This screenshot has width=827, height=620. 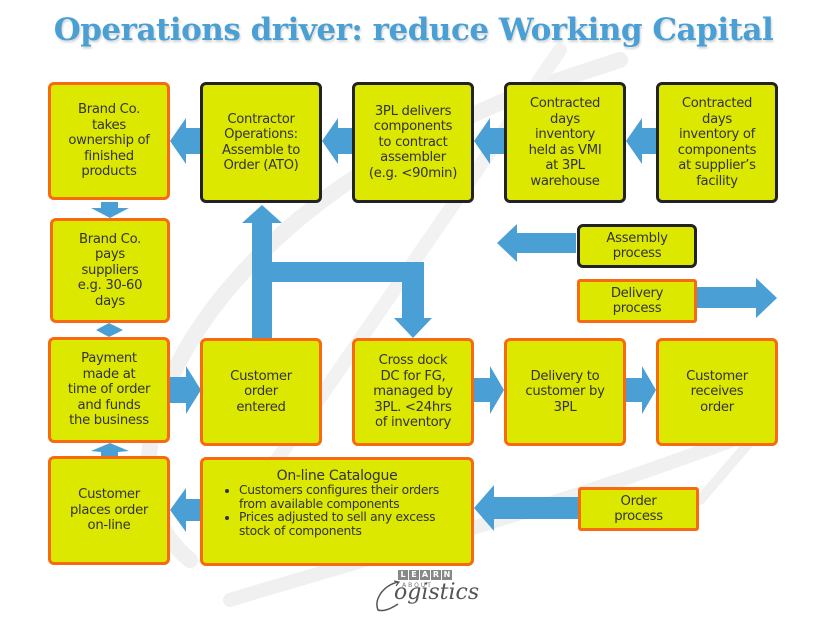 I want to click on box-customer-receives: Customer receives order, so click(x=717, y=392).